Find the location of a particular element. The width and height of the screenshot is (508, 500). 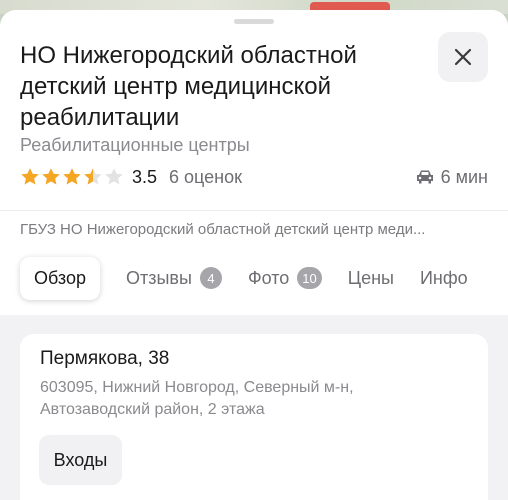

car-icon is located at coordinates (424, 177).